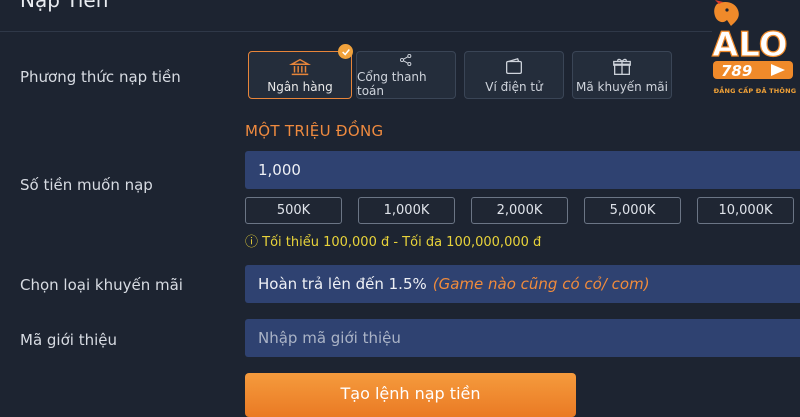 Image resolution: width=800 pixels, height=417 pixels. Describe the element at coordinates (279, 170) in the screenshot. I see `amount-input-value: 1,000` at that location.